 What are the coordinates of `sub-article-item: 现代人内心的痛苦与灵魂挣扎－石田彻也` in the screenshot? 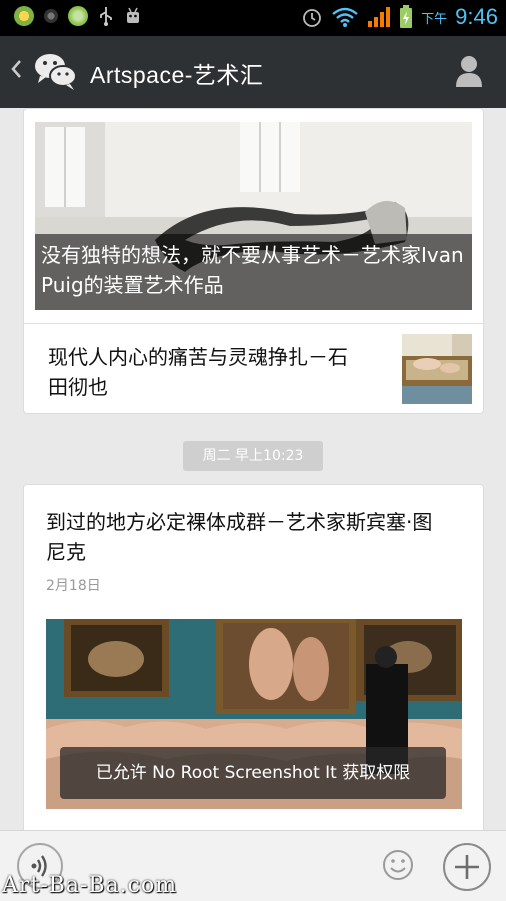 It's located at (253, 368).